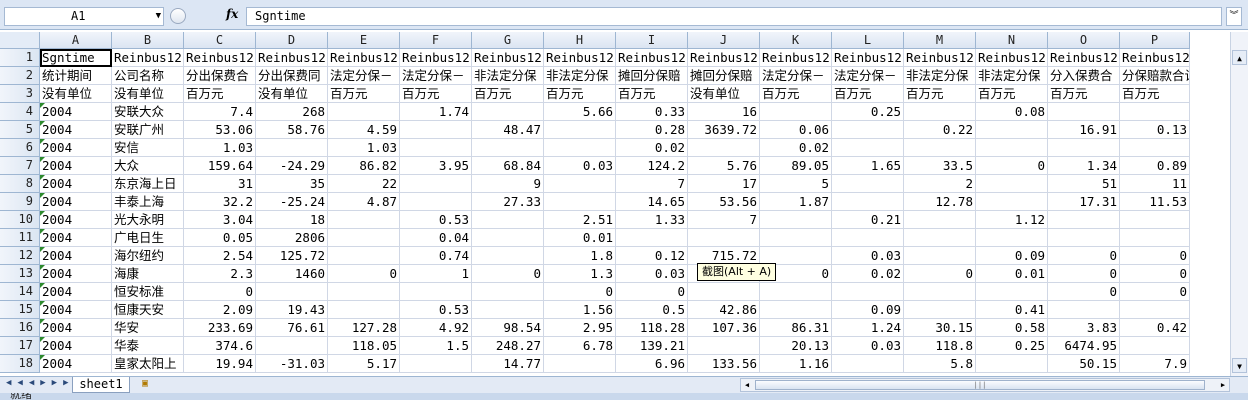 Image resolution: width=1248 pixels, height=400 pixels. What do you see at coordinates (868, 184) in the screenshot?
I see `cell-l8` at bounding box center [868, 184].